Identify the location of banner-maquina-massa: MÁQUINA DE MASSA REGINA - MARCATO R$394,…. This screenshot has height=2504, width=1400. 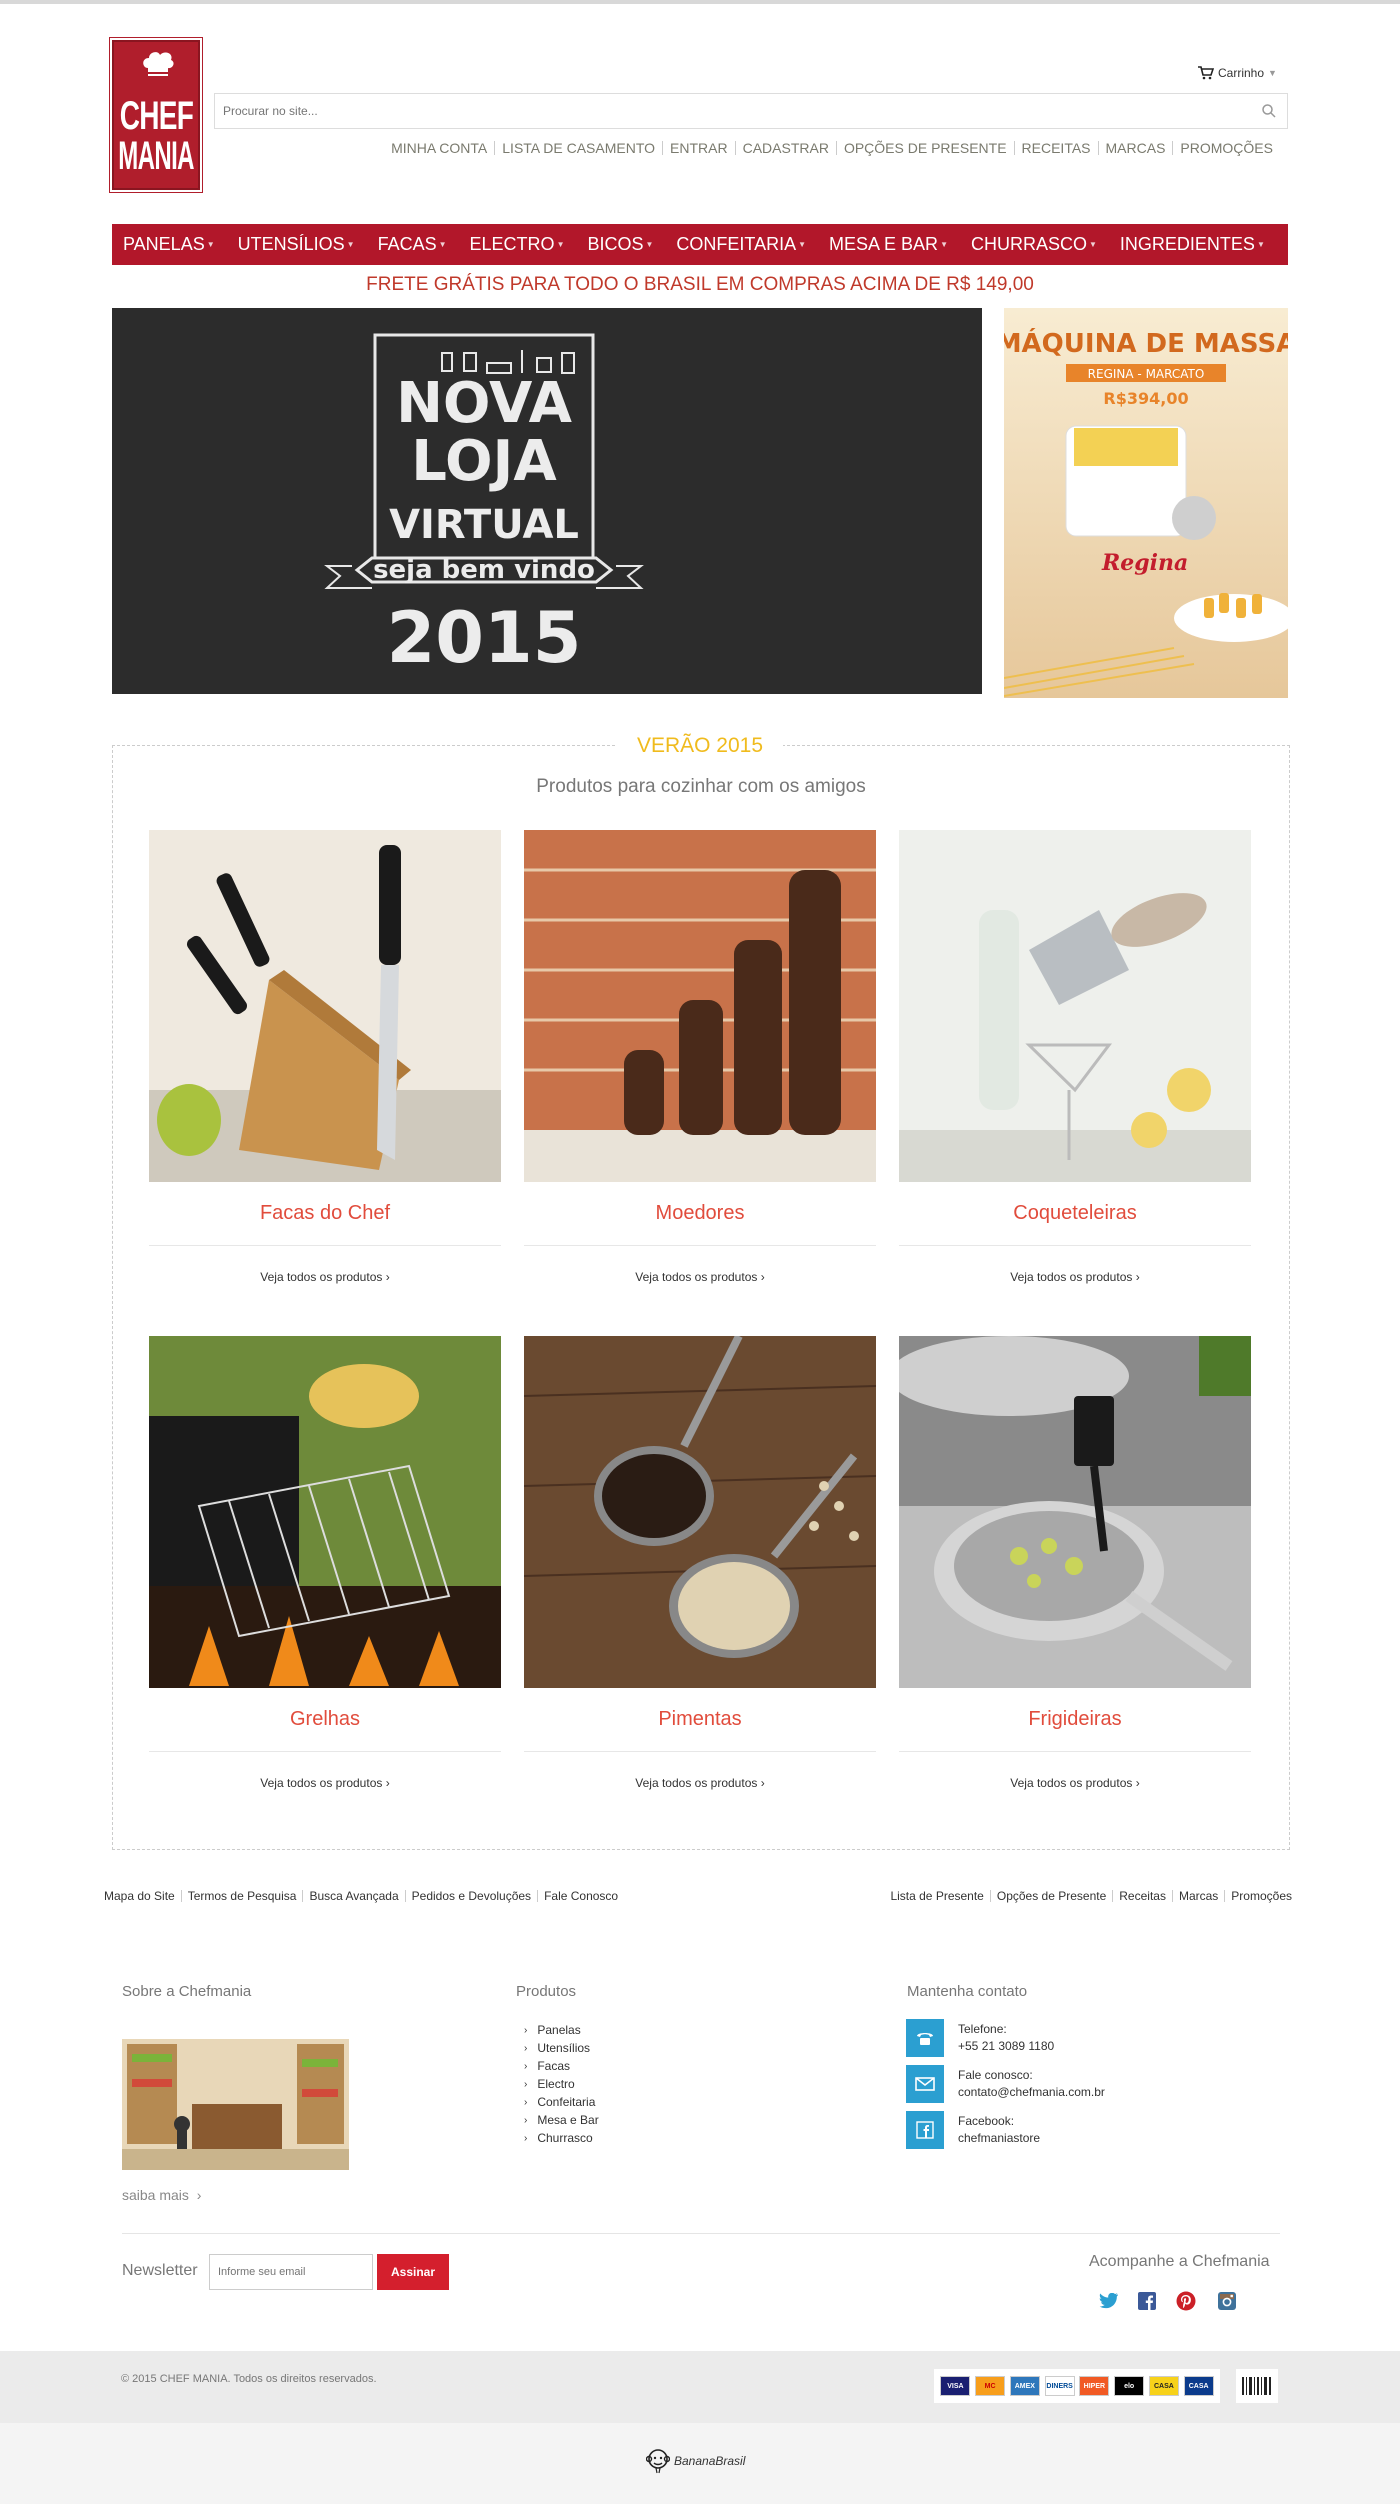
(1146, 503).